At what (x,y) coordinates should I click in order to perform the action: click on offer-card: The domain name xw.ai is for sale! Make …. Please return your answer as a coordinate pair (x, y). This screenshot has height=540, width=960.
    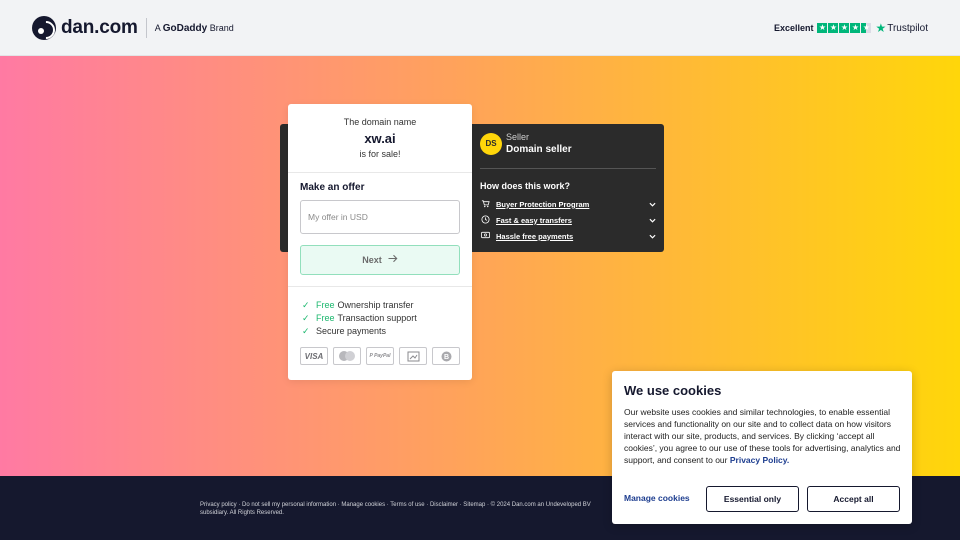
    Looking at the image, I should click on (380, 242).